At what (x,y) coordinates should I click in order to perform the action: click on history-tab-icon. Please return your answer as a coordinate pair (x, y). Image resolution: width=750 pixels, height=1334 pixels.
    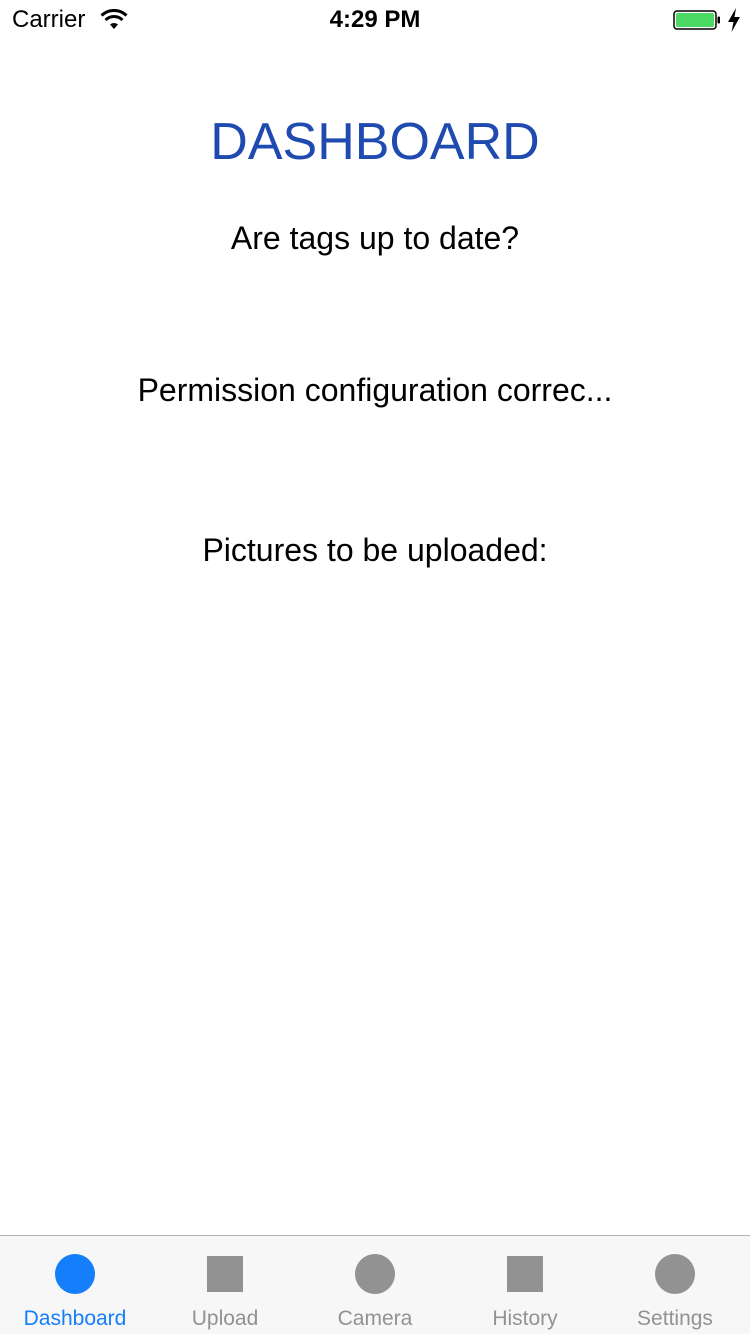
    Looking at the image, I should click on (525, 1274).